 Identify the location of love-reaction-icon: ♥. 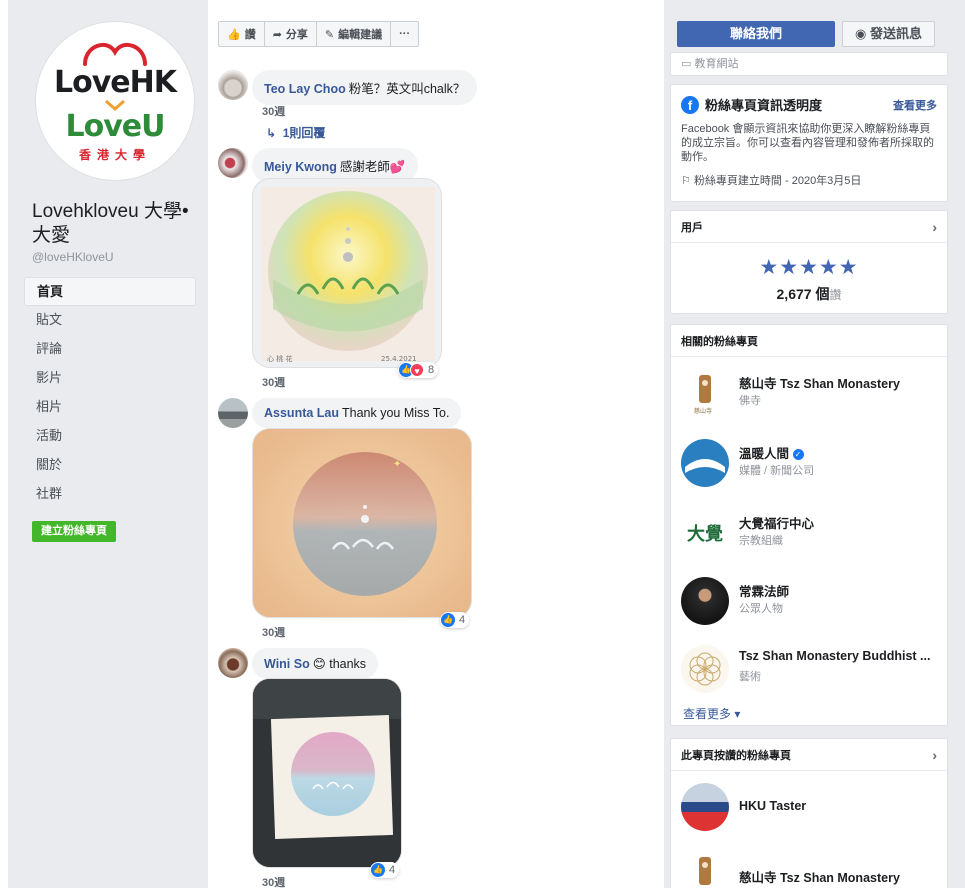
(417, 370).